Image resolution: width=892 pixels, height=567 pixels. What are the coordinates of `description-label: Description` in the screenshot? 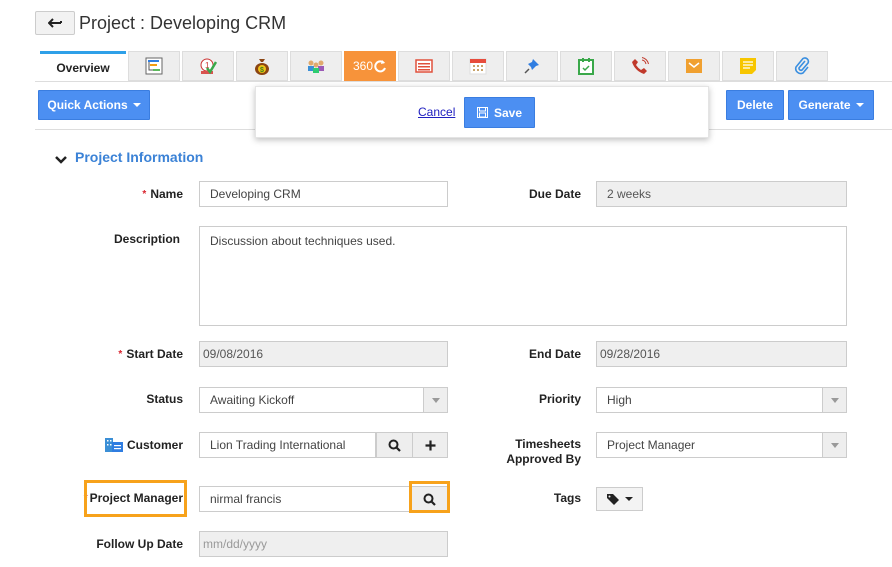 It's located at (146, 239).